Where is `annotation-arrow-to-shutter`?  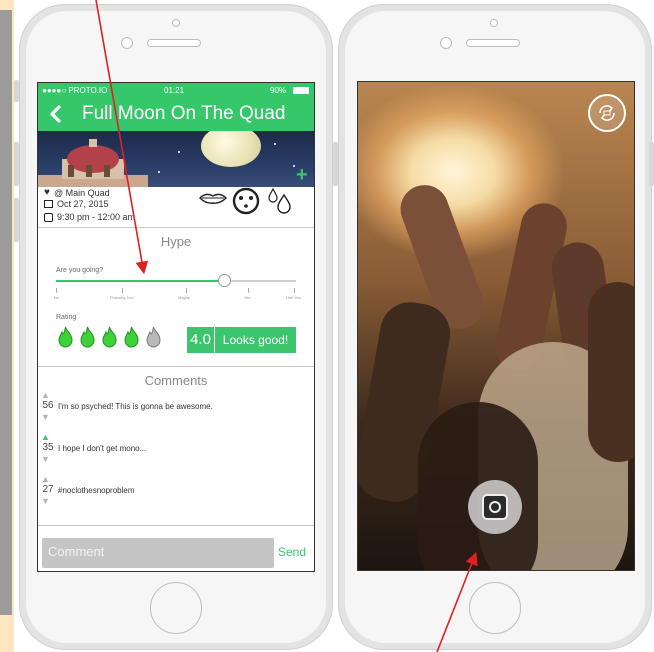
annotation-arrow-to-shutter is located at coordinates (457, 602).